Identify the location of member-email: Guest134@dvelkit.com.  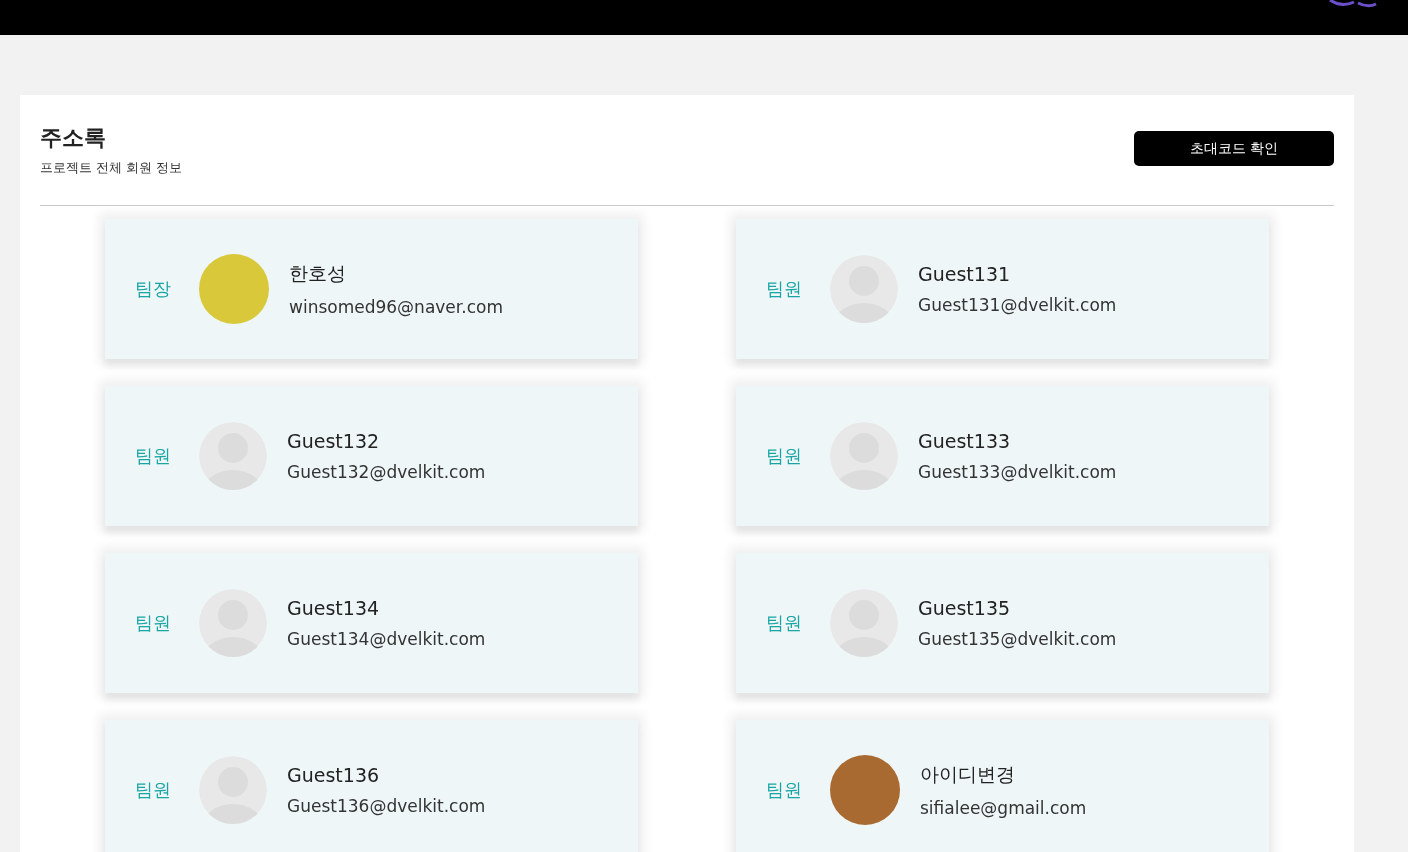
(386, 639).